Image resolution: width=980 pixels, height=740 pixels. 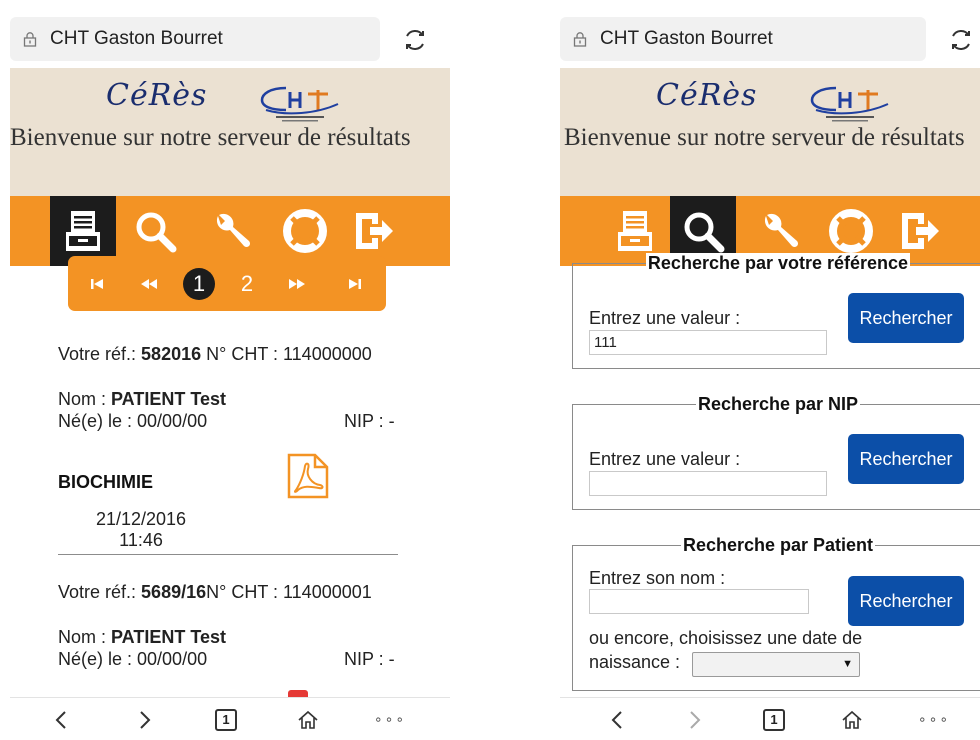 I want to click on next-page-button, so click(x=297, y=283).